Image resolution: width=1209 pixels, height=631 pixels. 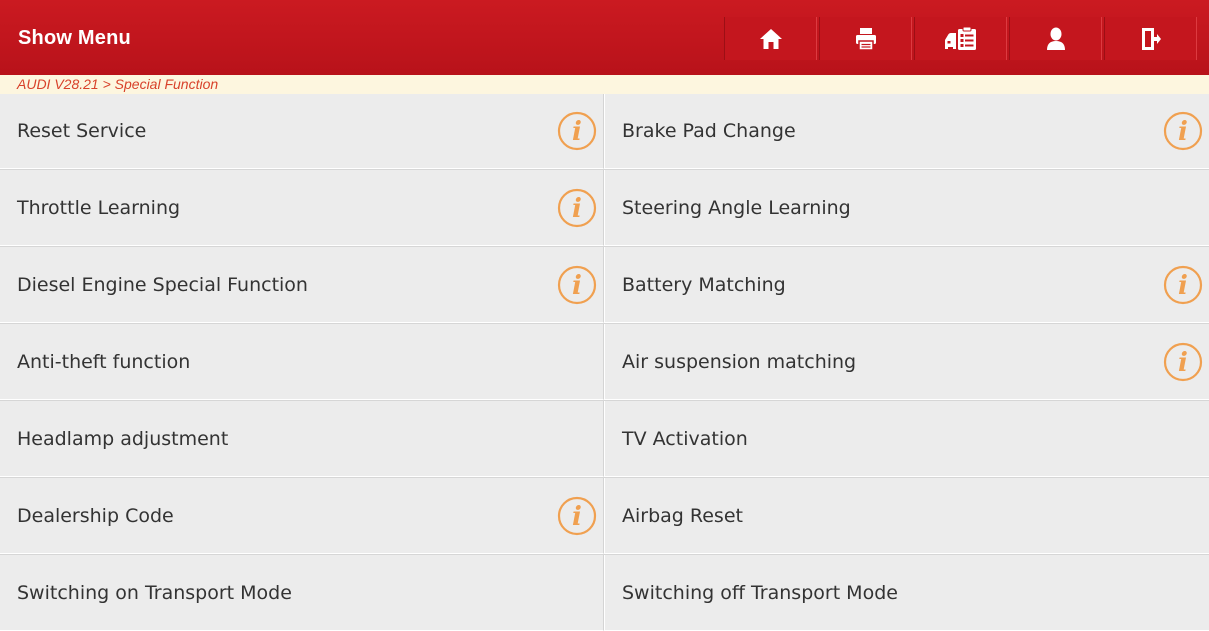 What do you see at coordinates (302, 362) in the screenshot?
I see `function-item: Anti-theft function` at bounding box center [302, 362].